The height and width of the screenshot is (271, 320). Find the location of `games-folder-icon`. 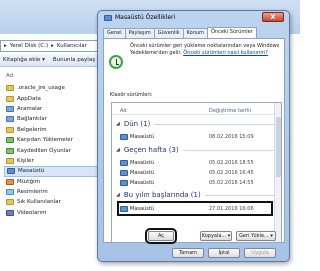

games-folder-icon is located at coordinates (10, 150).